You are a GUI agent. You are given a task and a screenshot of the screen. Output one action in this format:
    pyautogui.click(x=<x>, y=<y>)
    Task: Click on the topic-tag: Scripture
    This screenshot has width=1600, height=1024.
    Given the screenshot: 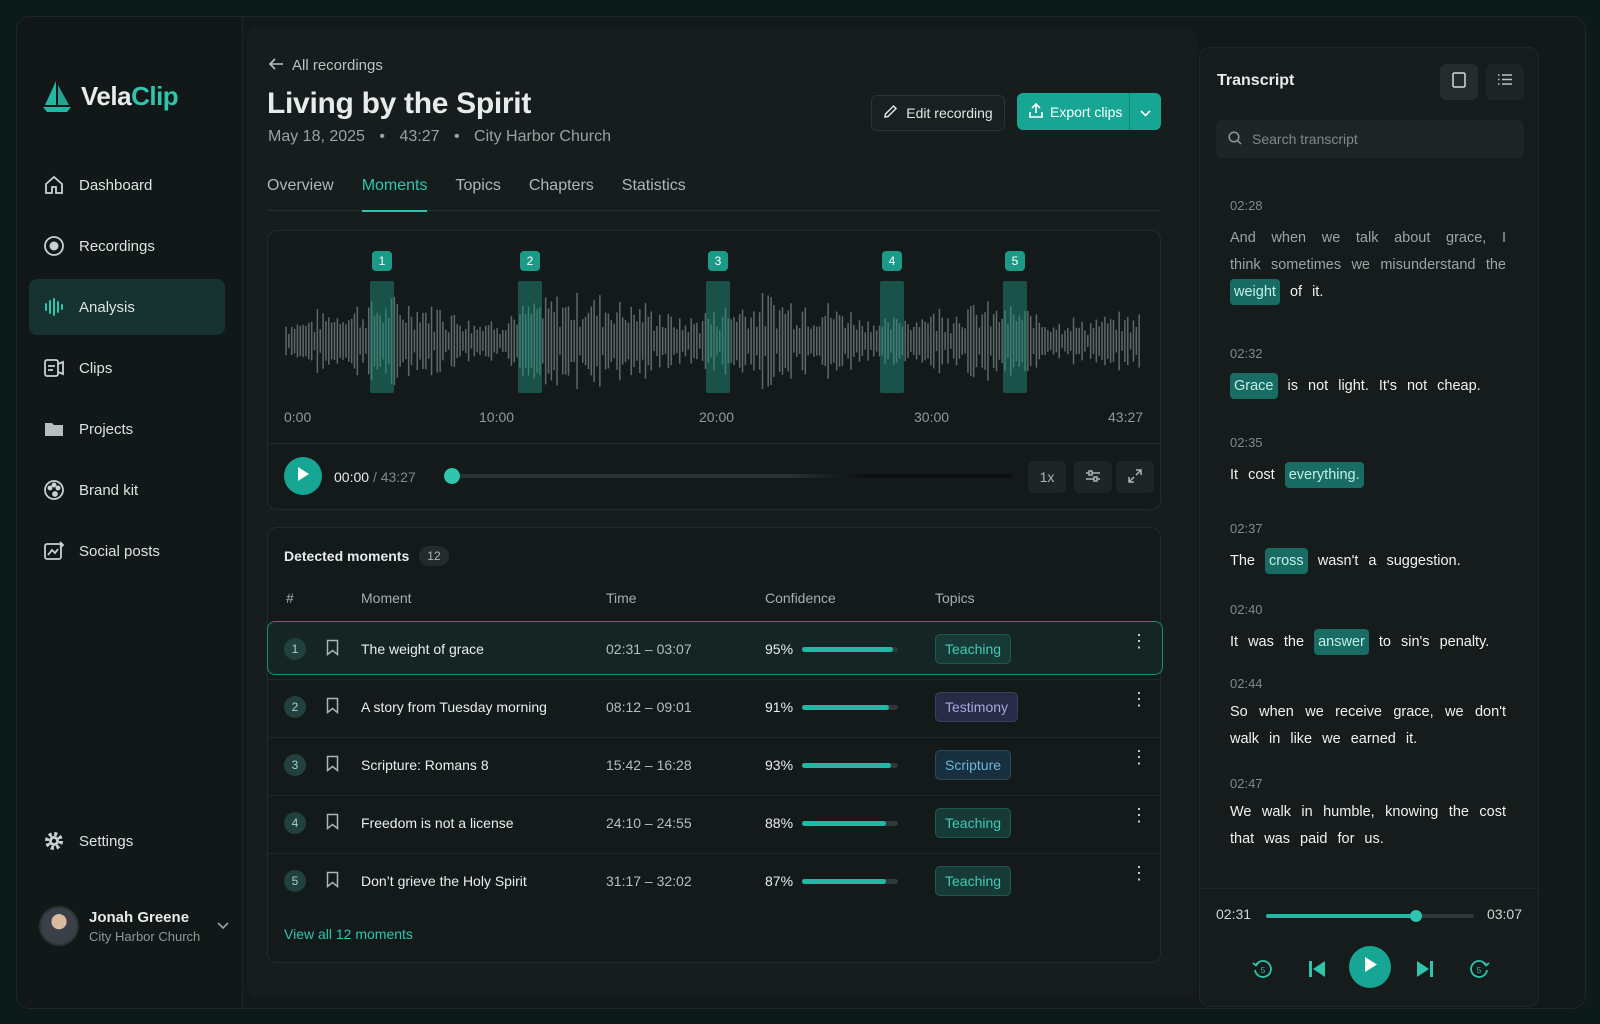 What is the action you would take?
    pyautogui.click(x=973, y=765)
    